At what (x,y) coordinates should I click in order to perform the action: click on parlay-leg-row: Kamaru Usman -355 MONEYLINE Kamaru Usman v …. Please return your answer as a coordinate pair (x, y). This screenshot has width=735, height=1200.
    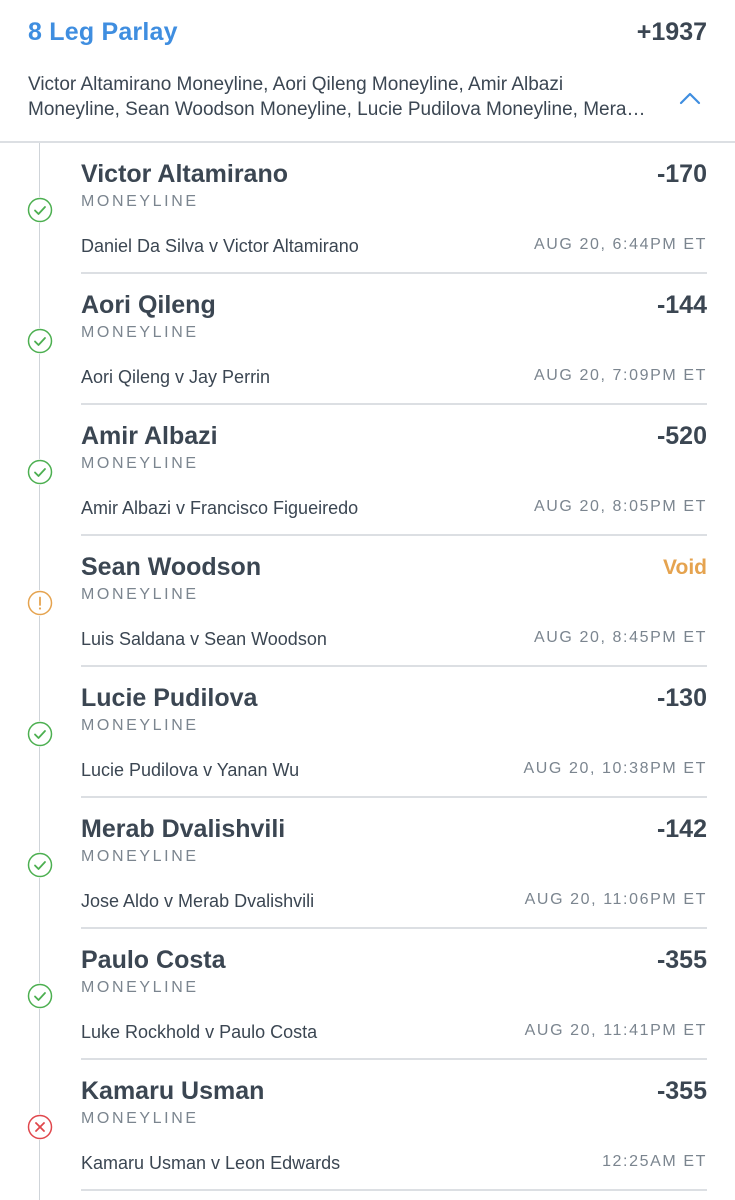
    Looking at the image, I should click on (367, 1125).